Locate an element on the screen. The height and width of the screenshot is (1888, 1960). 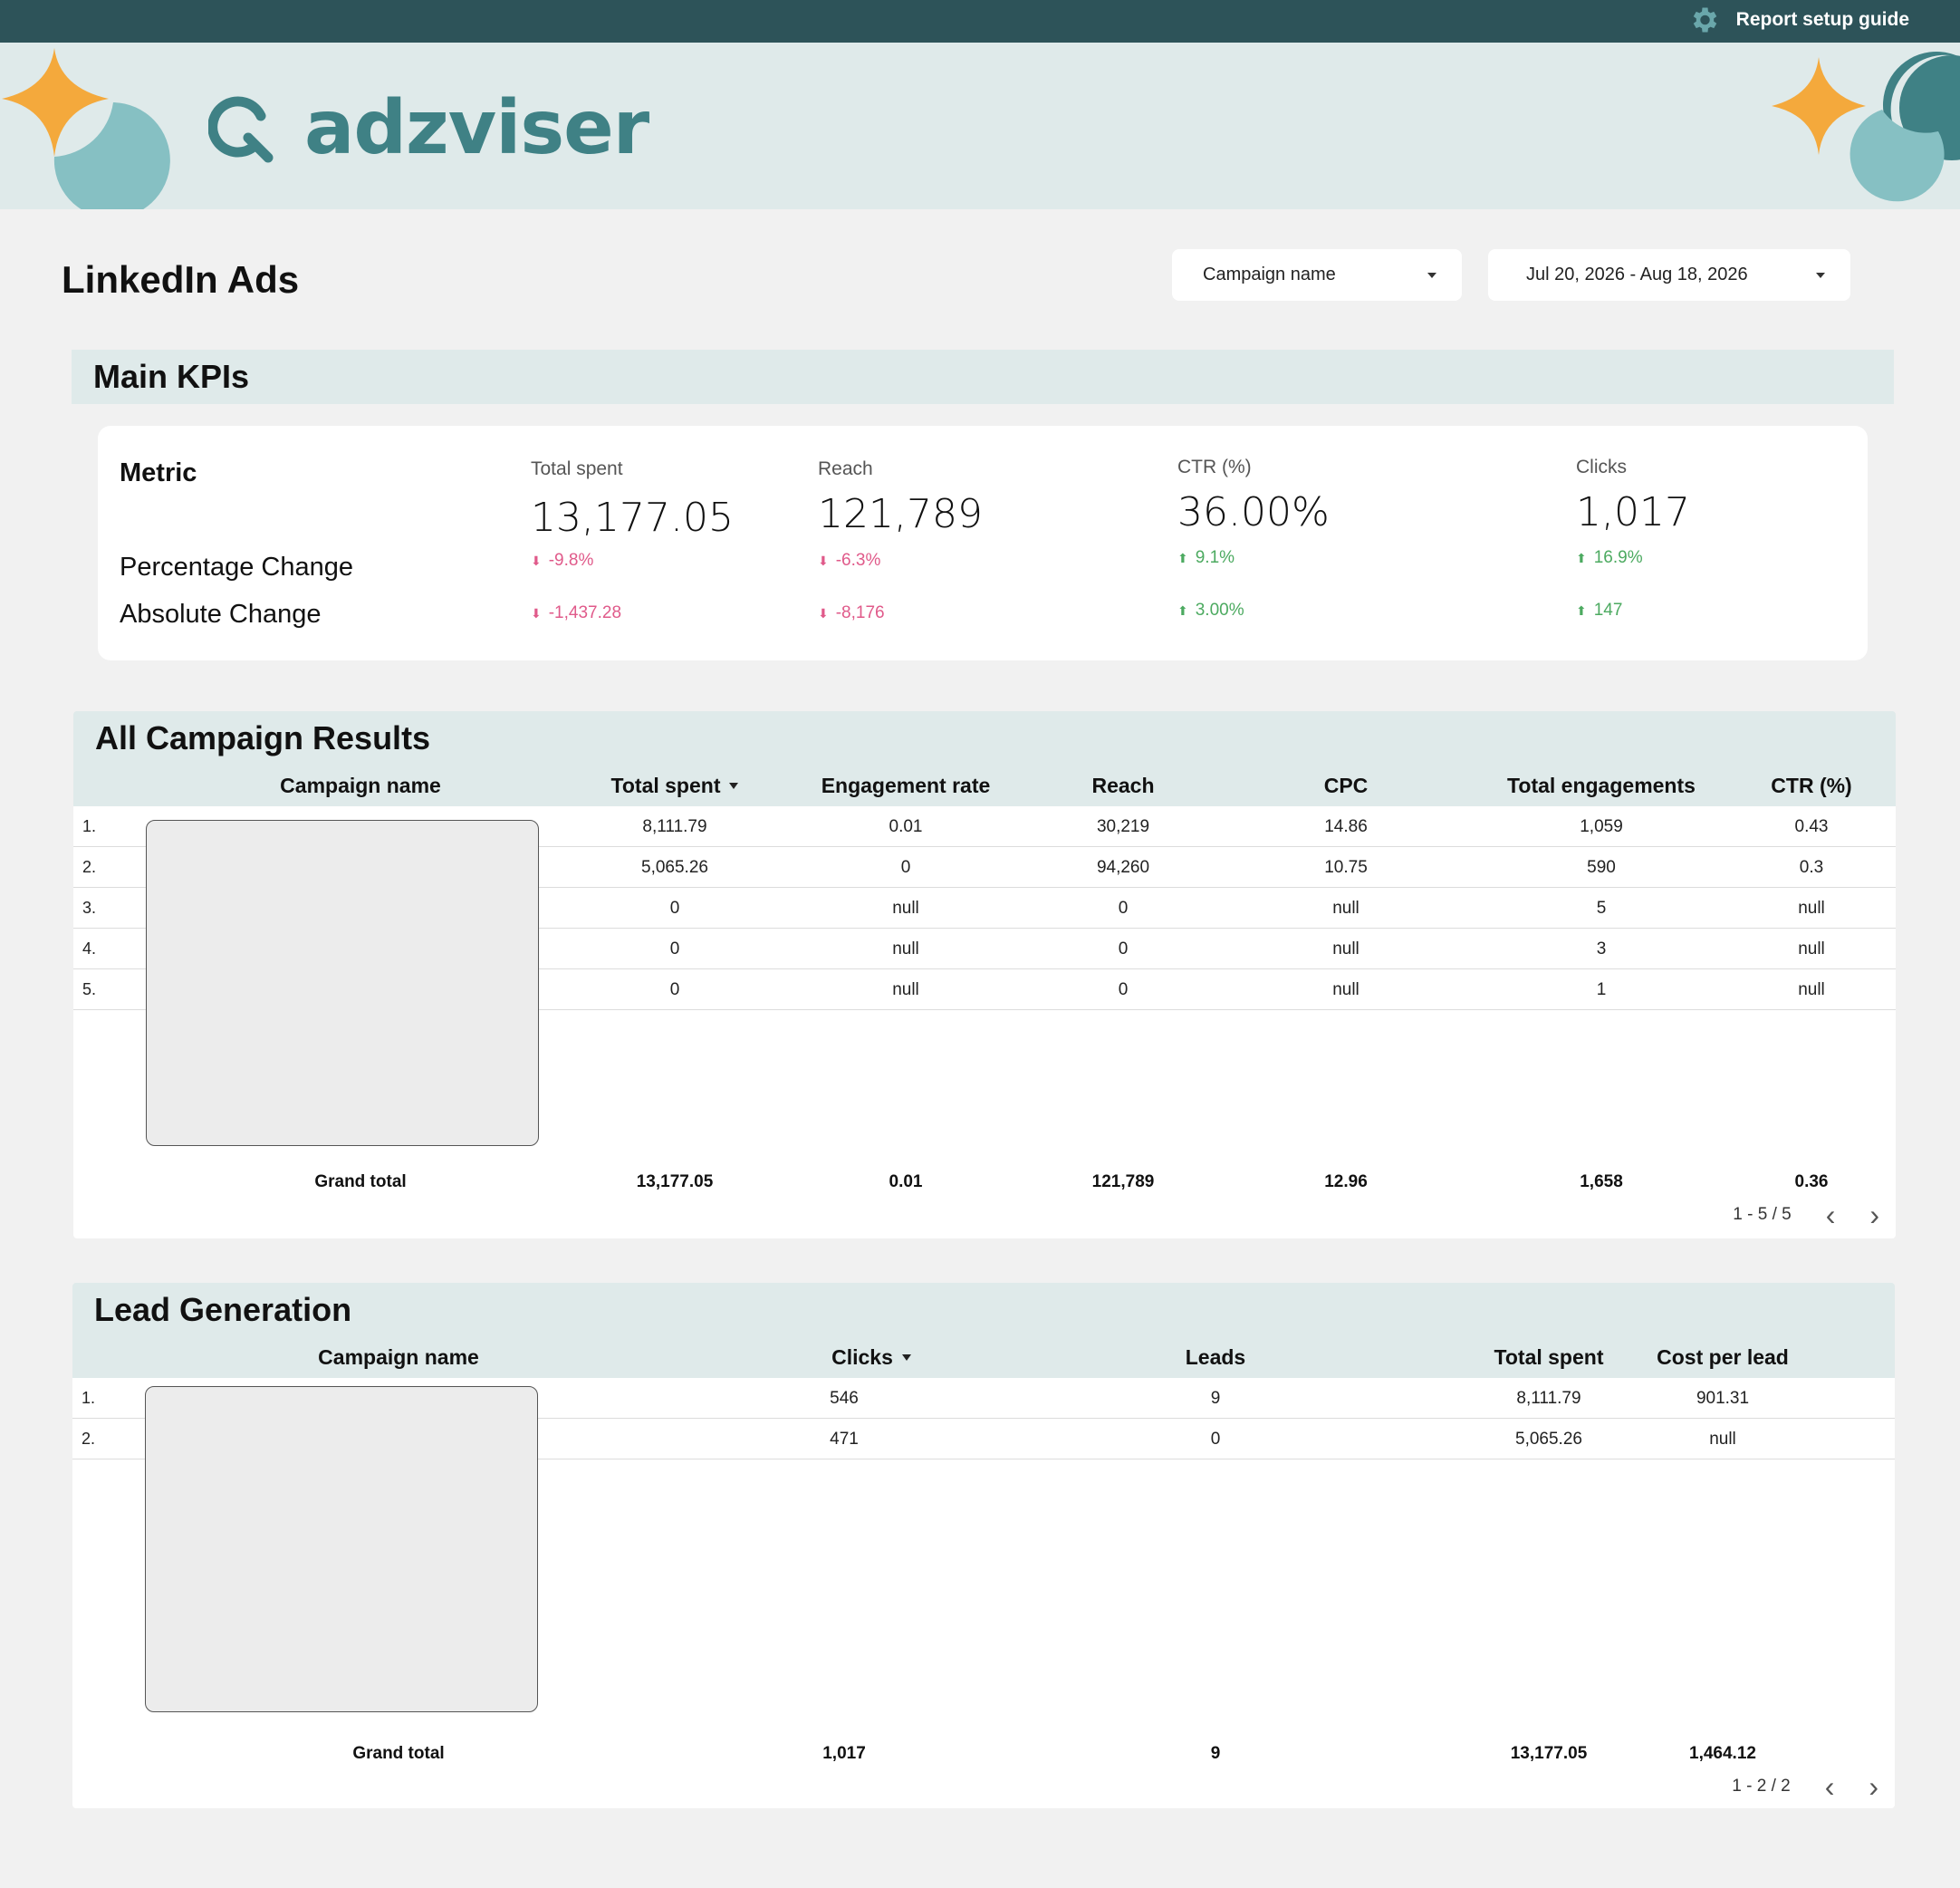
pct-value: 9.1% is located at coordinates (1215, 558).